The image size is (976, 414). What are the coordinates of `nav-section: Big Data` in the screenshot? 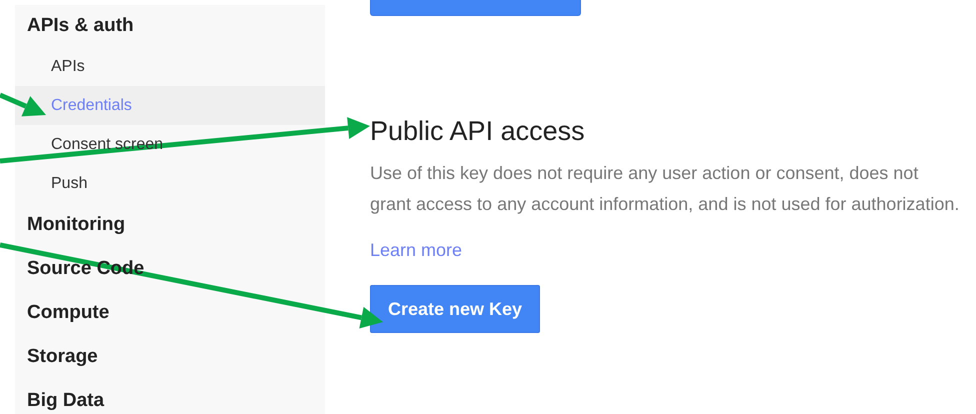 It's located at (170, 396).